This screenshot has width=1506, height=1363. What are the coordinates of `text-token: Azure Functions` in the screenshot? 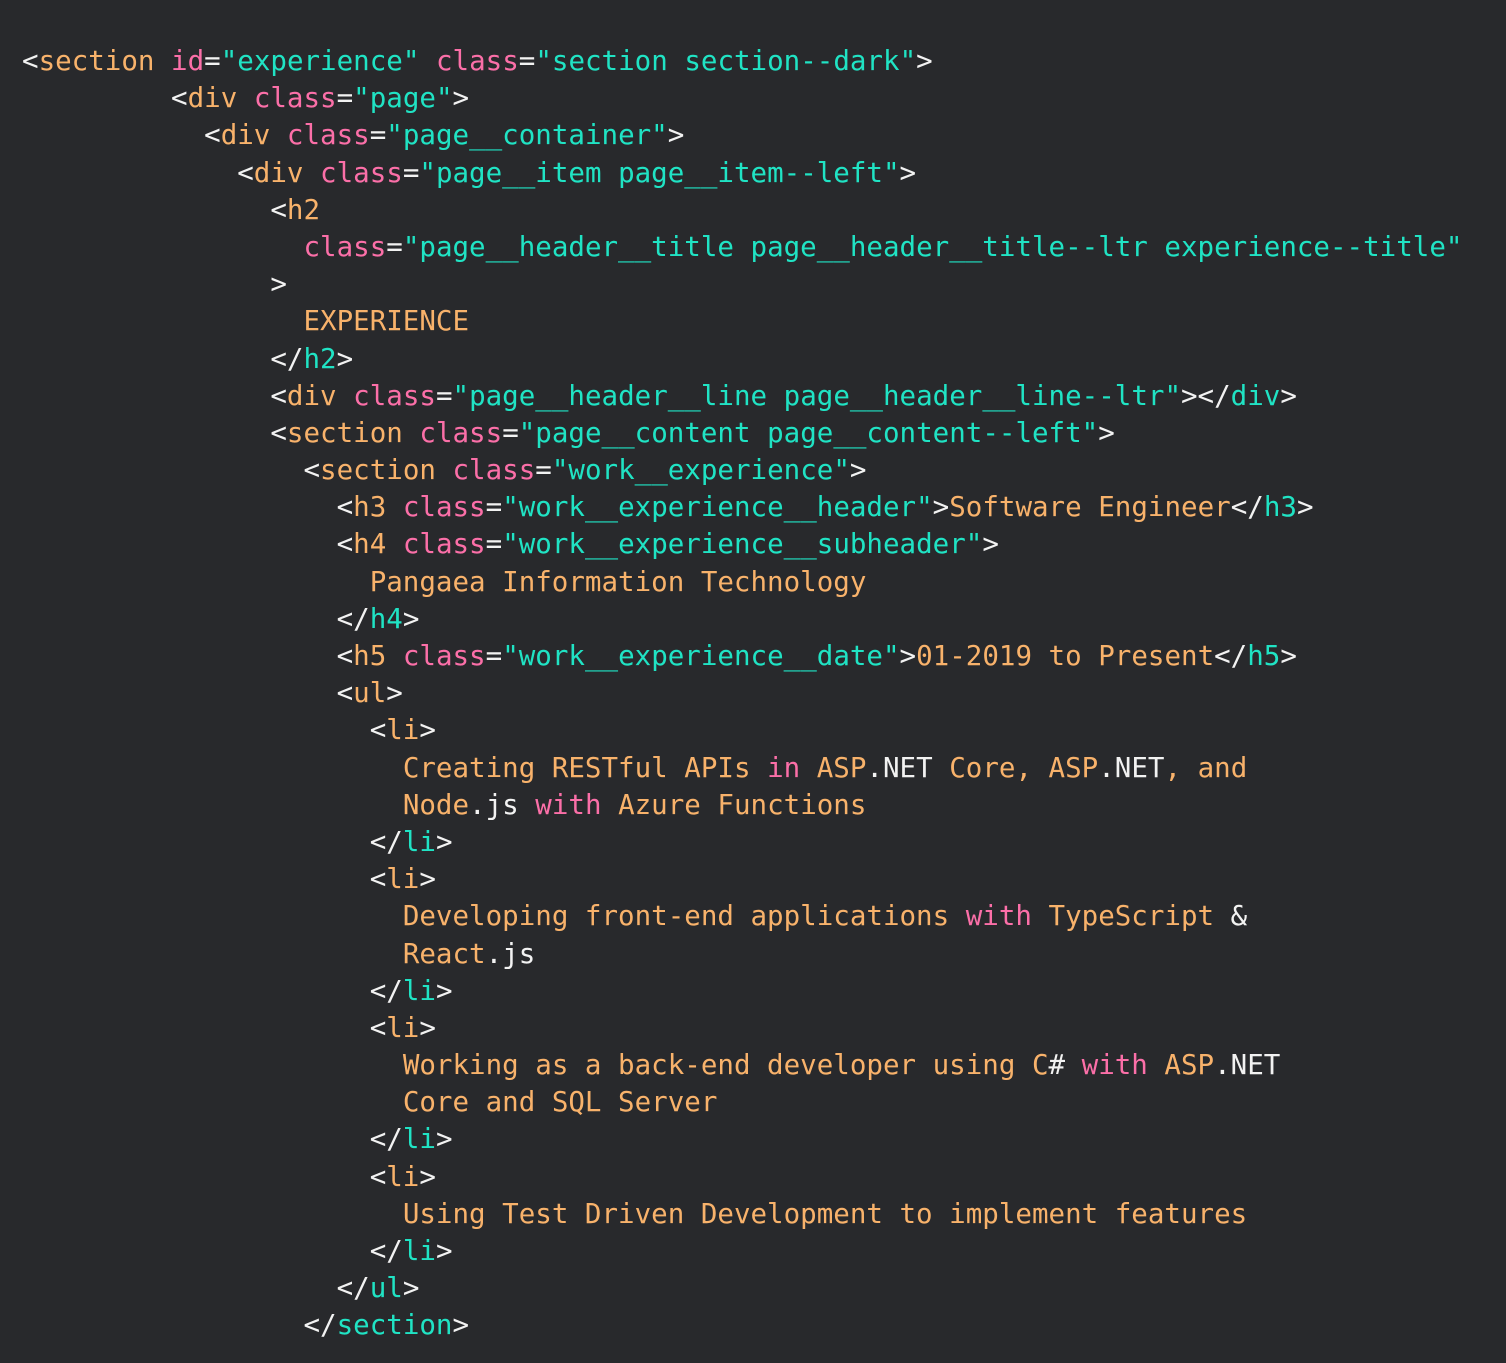 It's located at (734, 804).